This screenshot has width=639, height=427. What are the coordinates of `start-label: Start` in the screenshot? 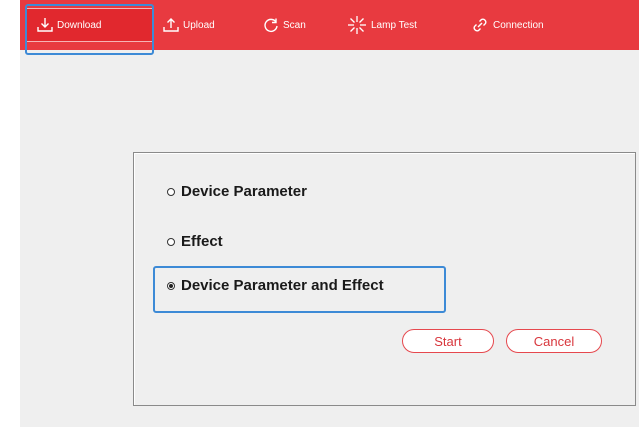 It's located at (448, 341).